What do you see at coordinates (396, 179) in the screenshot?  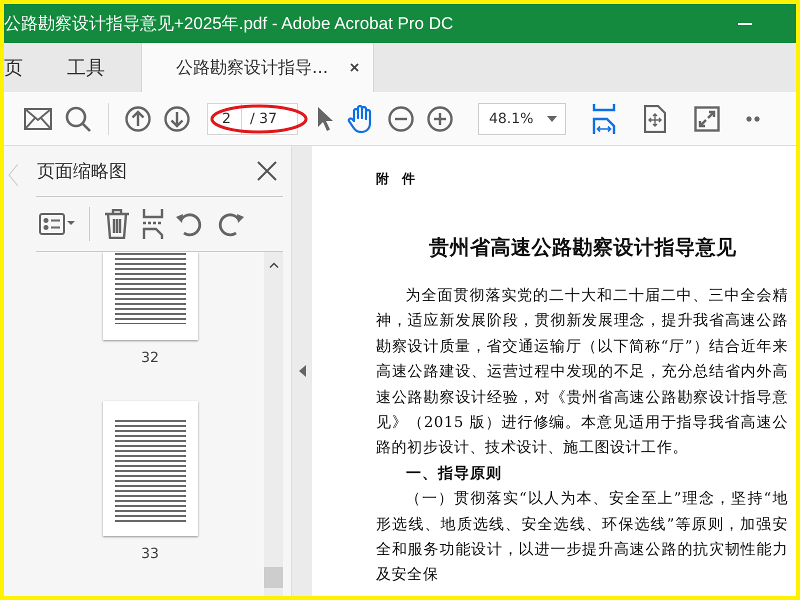 I see `document-label: 附 件` at bounding box center [396, 179].